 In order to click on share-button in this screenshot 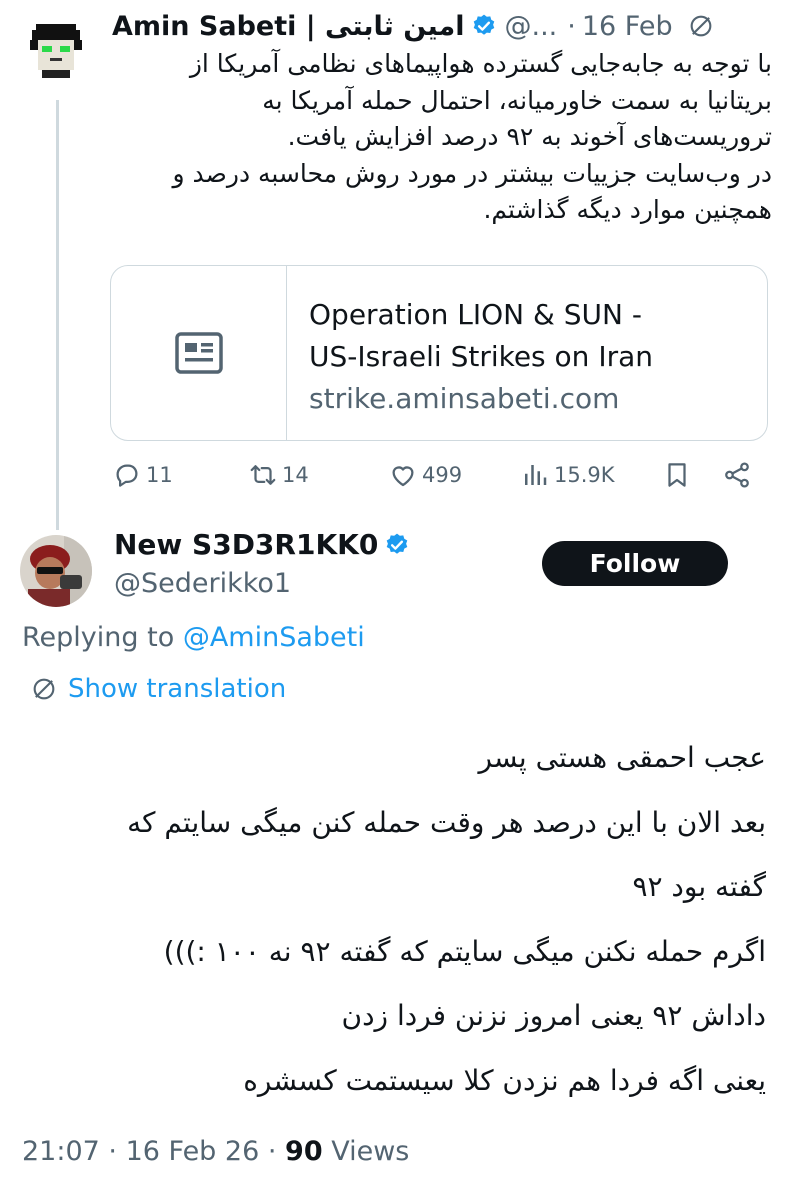, I will do `click(739, 475)`.